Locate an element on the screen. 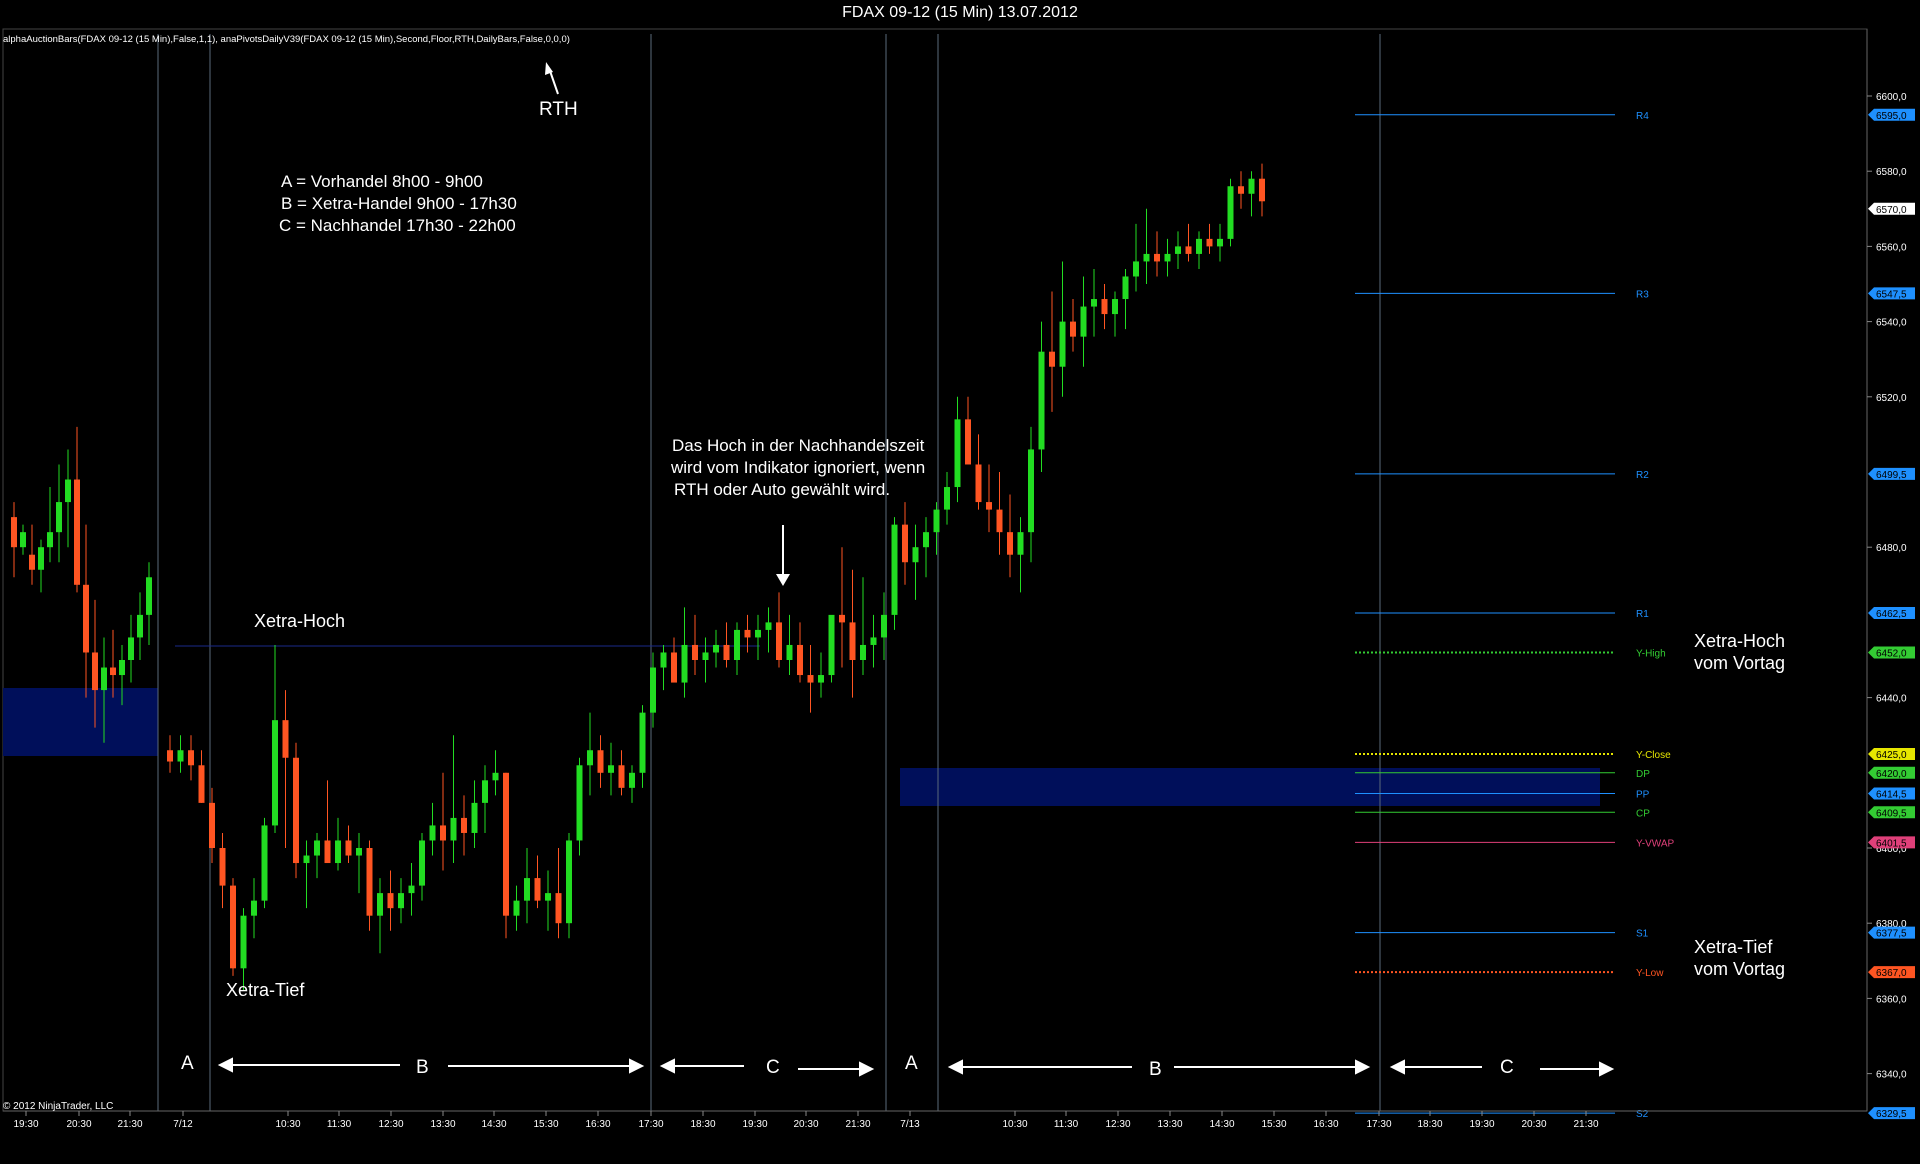 The width and height of the screenshot is (1920, 1164). price-tag-value: 6425,0 is located at coordinates (1891, 755).